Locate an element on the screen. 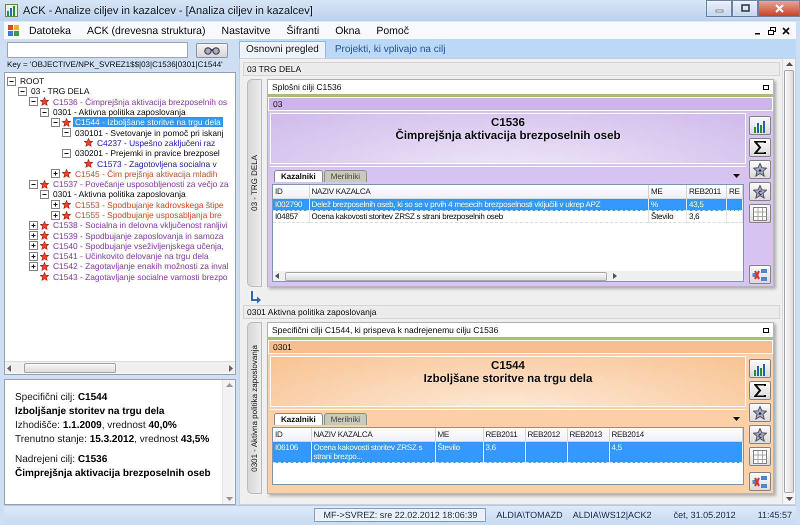  tree-item: 03 - TRG DELA is located at coordinates (60, 91).